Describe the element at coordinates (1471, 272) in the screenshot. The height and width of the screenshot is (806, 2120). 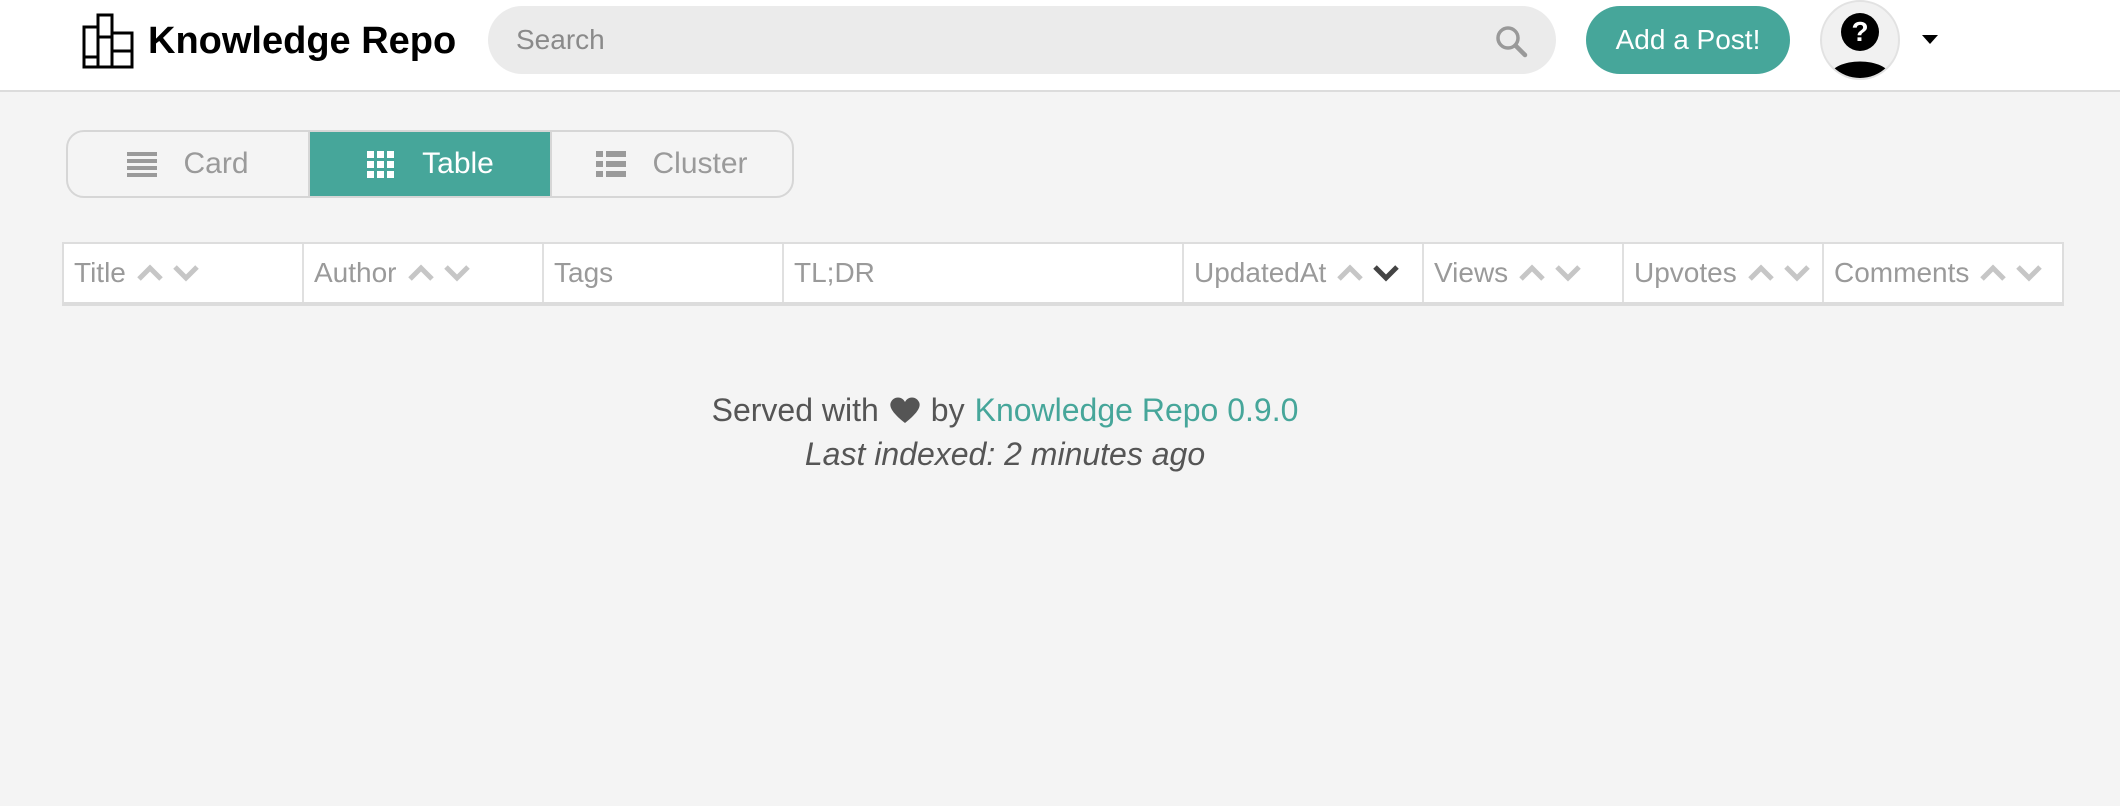
I see `column-label: Views` at that location.